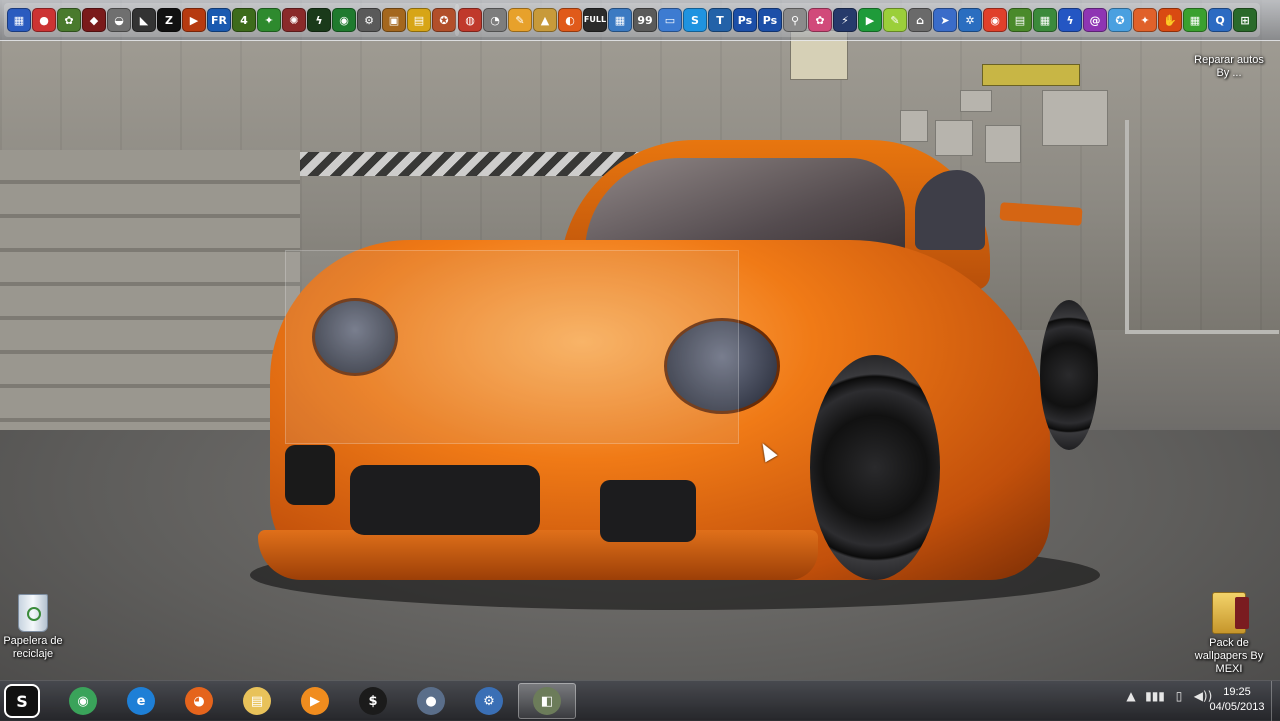 The width and height of the screenshot is (1280, 721). I want to click on app-window-icon: ◧, so click(547, 701).